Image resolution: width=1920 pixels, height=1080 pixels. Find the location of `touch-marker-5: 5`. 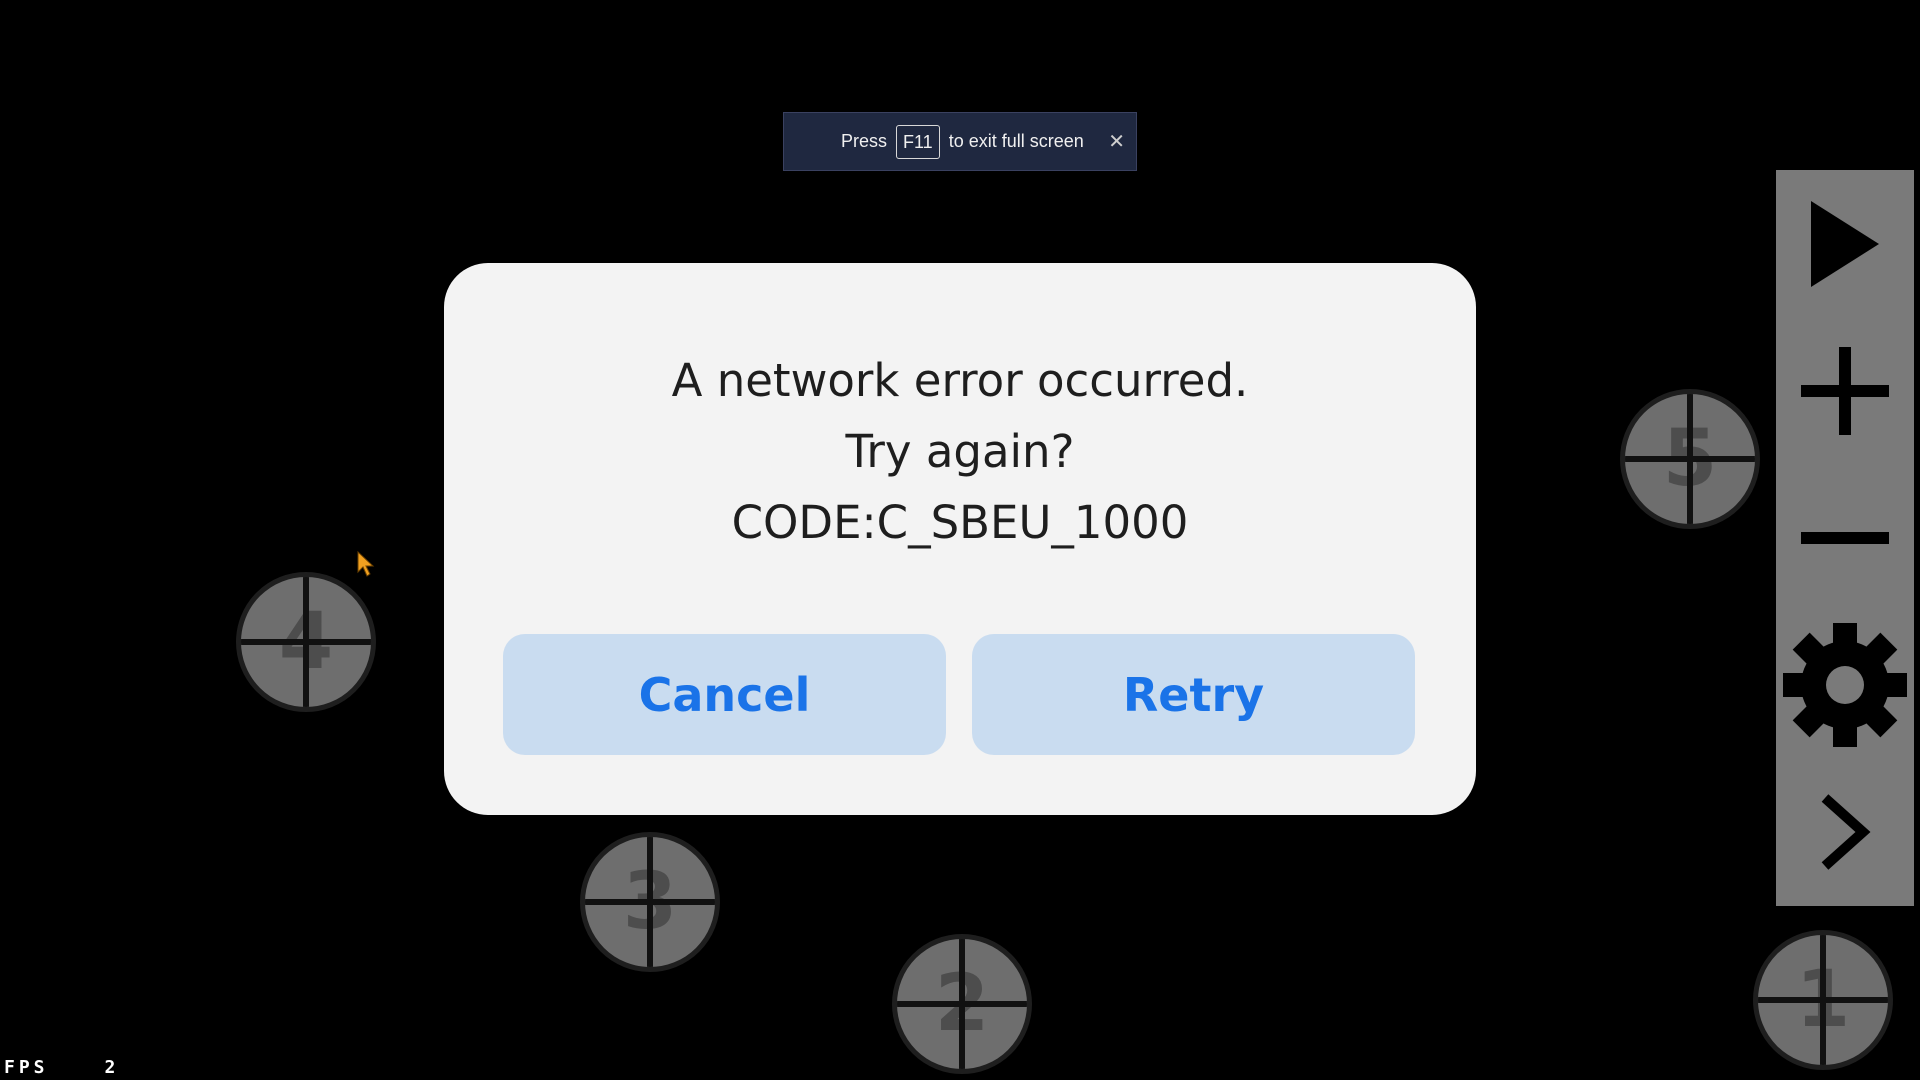

touch-marker-5: 5 is located at coordinates (1690, 459).